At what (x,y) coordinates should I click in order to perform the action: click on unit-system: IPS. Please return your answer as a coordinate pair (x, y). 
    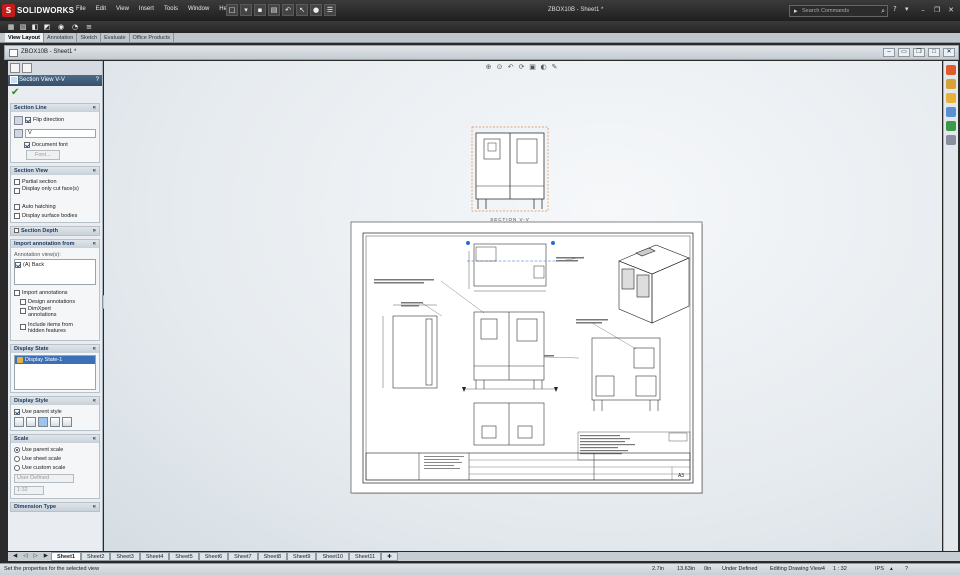
    Looking at the image, I should click on (879, 569).